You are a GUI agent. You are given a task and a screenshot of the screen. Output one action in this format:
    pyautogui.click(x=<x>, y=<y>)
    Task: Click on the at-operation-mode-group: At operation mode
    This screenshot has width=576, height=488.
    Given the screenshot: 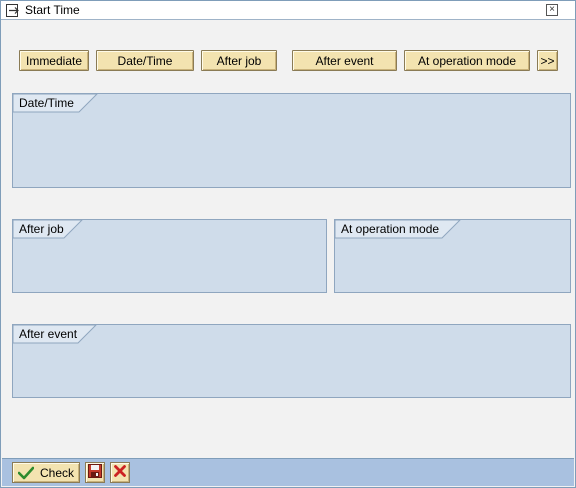 What is the action you would take?
    pyautogui.click(x=452, y=256)
    